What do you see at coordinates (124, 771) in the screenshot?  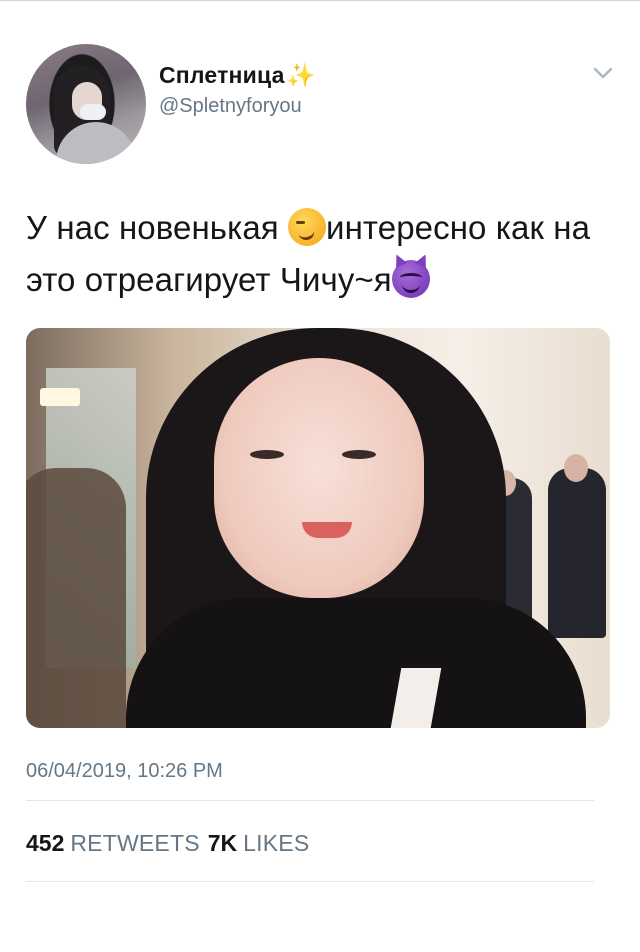 I see `tweet-timestamp: 06/04/2019, 10:26 PM` at bounding box center [124, 771].